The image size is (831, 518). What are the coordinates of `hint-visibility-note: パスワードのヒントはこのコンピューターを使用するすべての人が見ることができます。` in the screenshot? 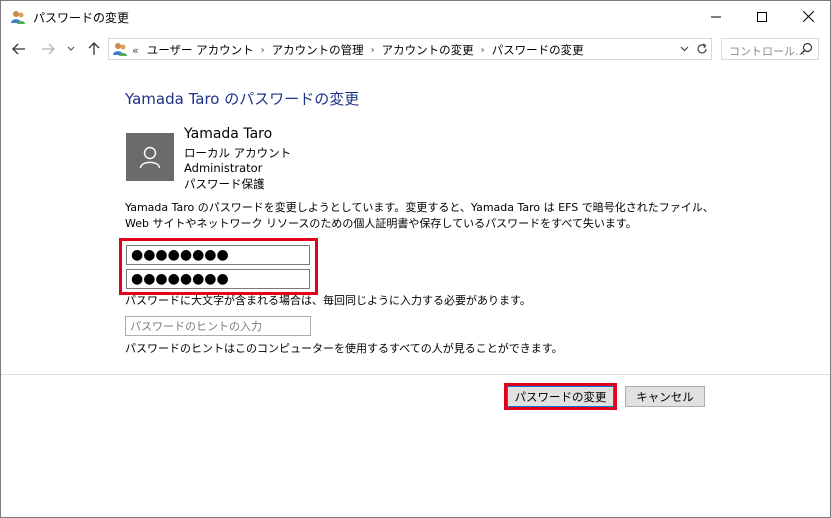 It's located at (344, 348).